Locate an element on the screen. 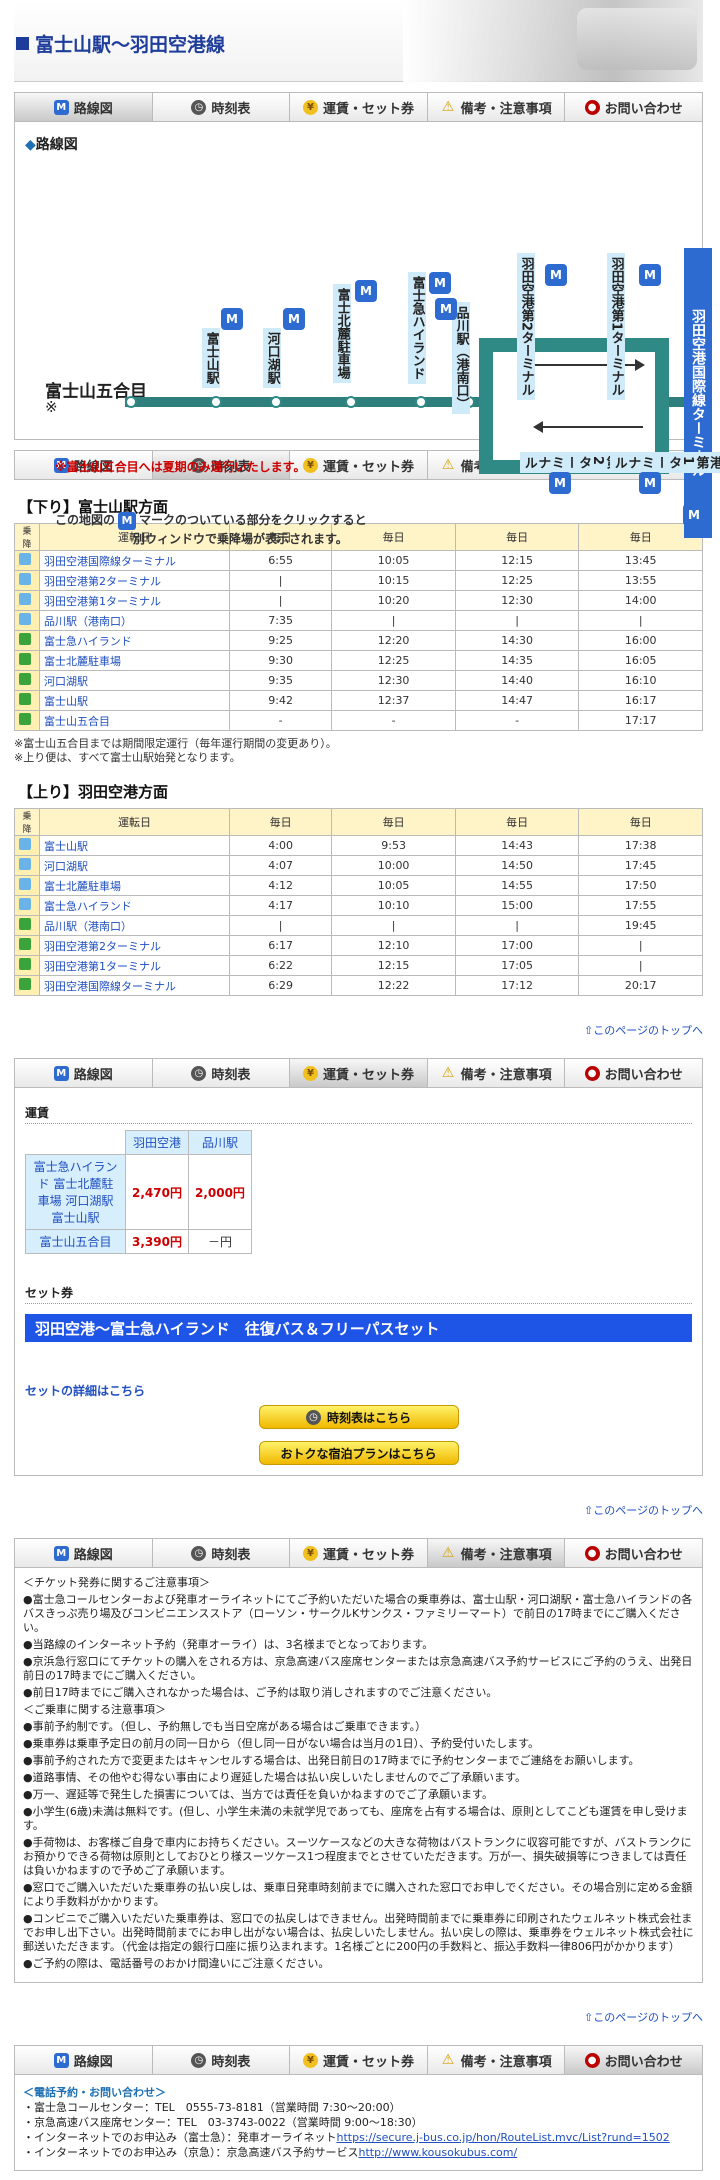 This screenshot has height=2180, width=720. stop-marker is located at coordinates (216, 402).